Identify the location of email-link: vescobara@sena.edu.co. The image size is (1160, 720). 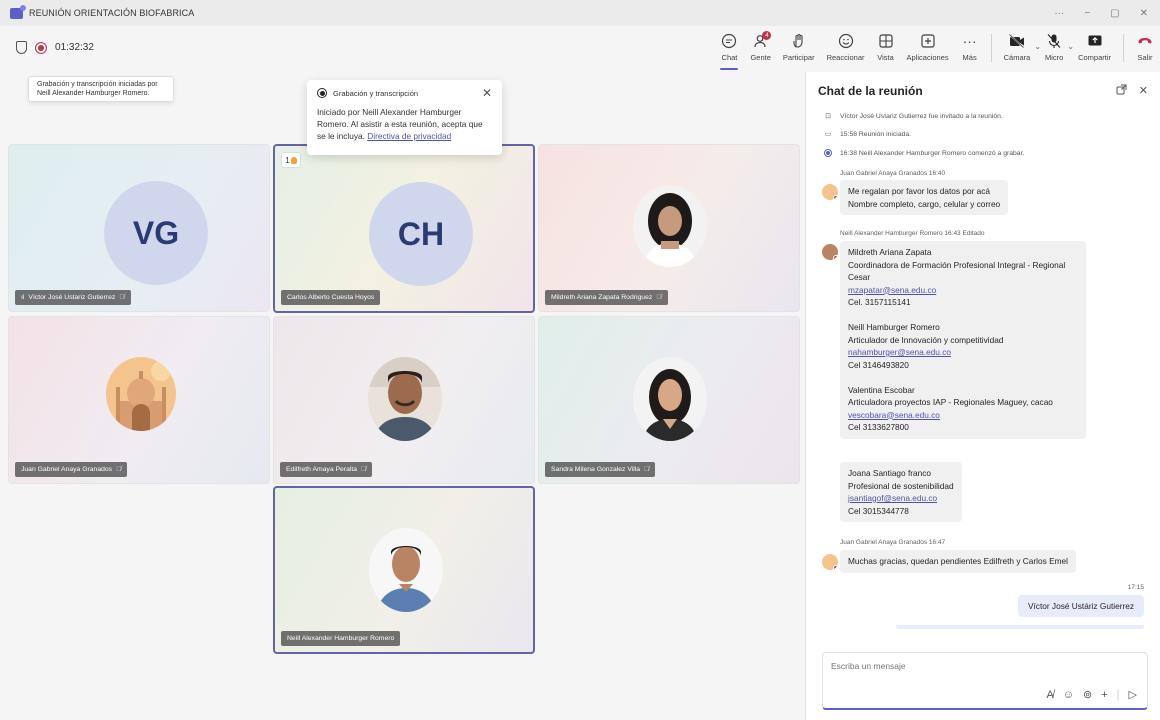
(963, 415).